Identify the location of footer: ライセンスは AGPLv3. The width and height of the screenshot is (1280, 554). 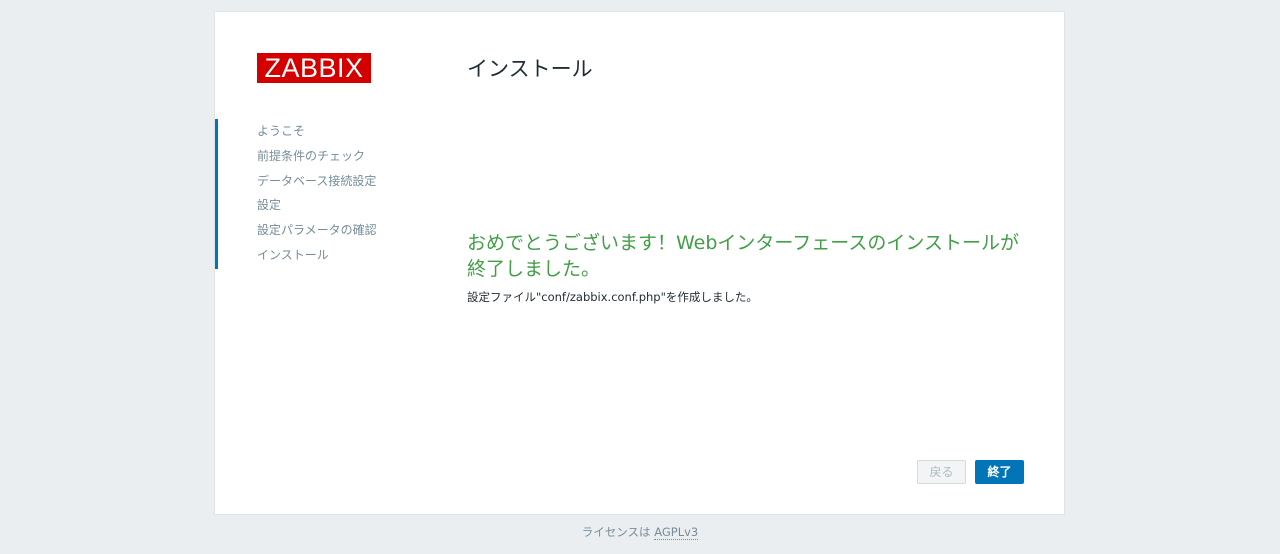
(640, 532).